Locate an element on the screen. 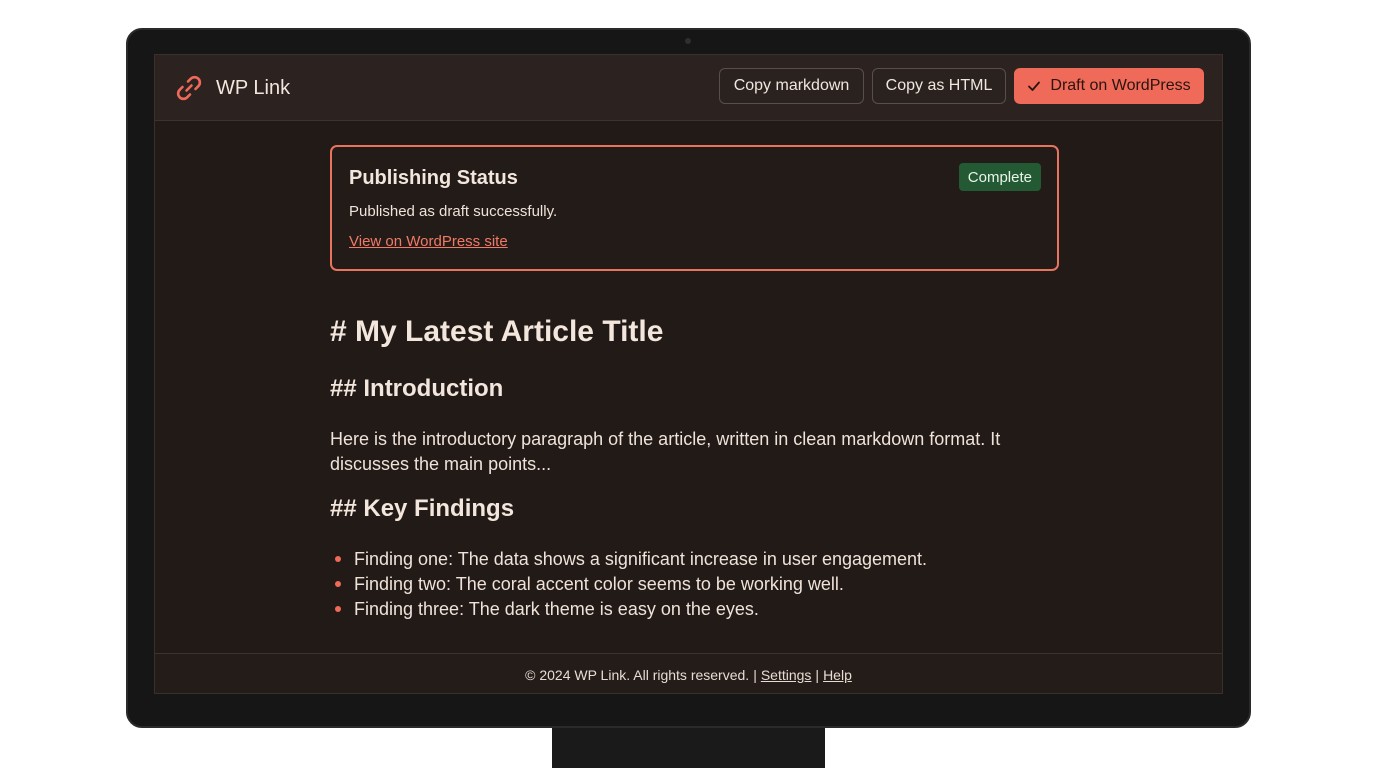 The height and width of the screenshot is (768, 1376). copy-html-label: Copy as HTML is located at coordinates (939, 85).